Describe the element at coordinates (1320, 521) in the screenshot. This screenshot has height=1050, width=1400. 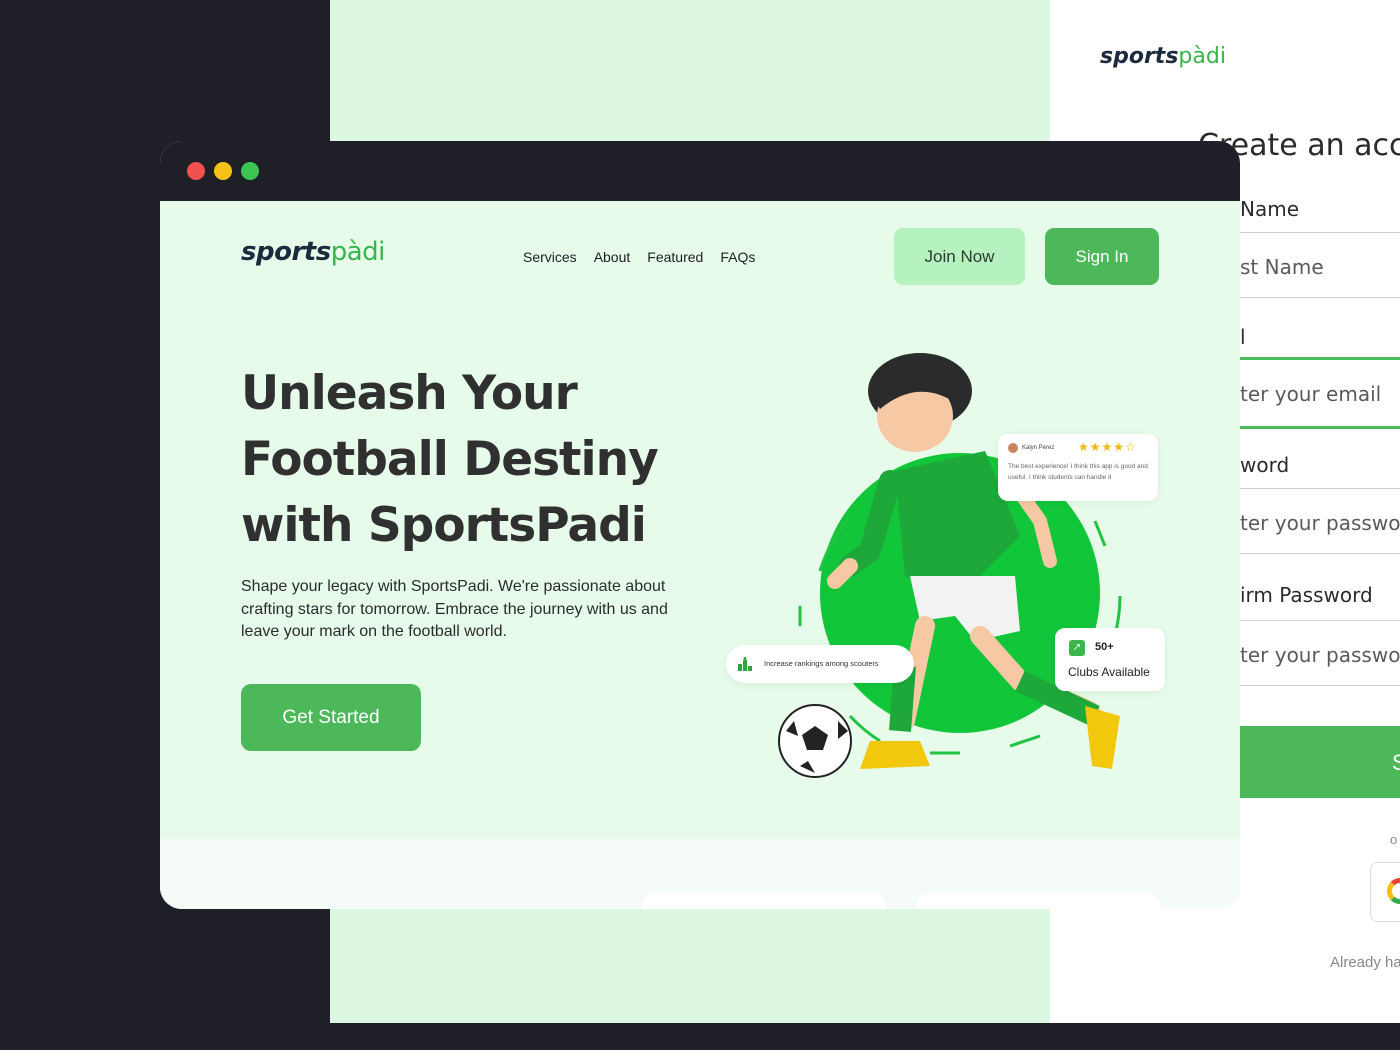
I see `password-field: ter your passwor` at that location.